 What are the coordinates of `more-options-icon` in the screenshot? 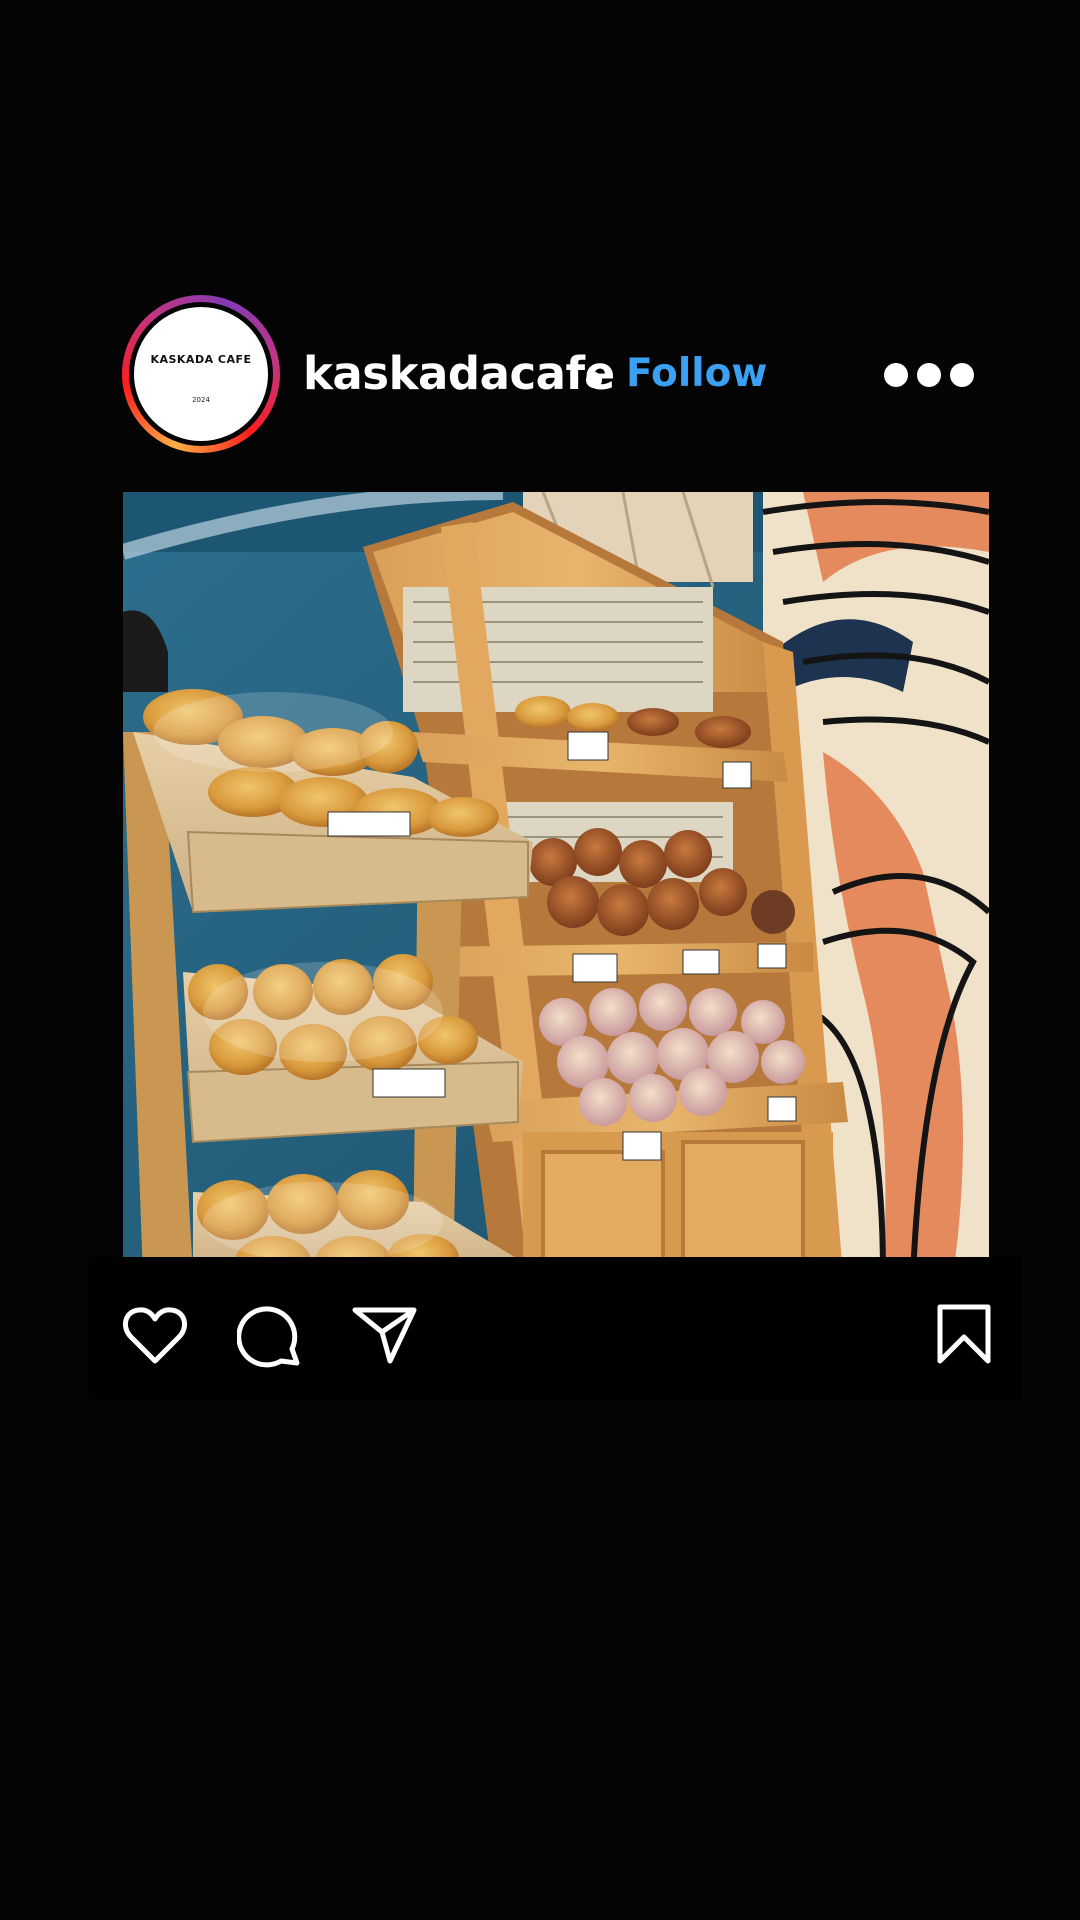 It's located at (929, 376).